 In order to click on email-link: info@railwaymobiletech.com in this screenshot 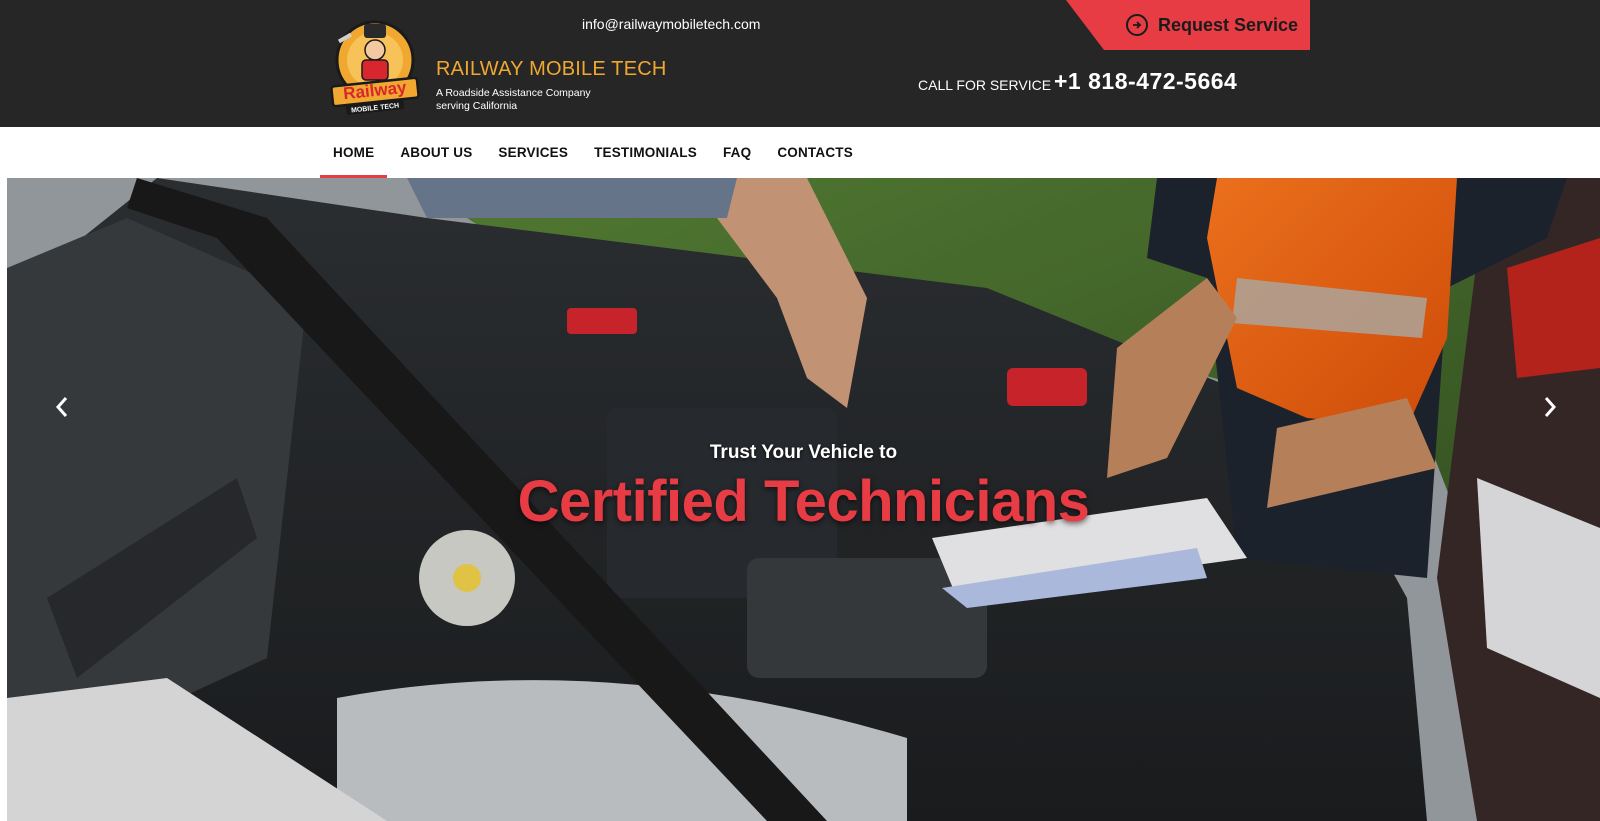, I will do `click(671, 24)`.